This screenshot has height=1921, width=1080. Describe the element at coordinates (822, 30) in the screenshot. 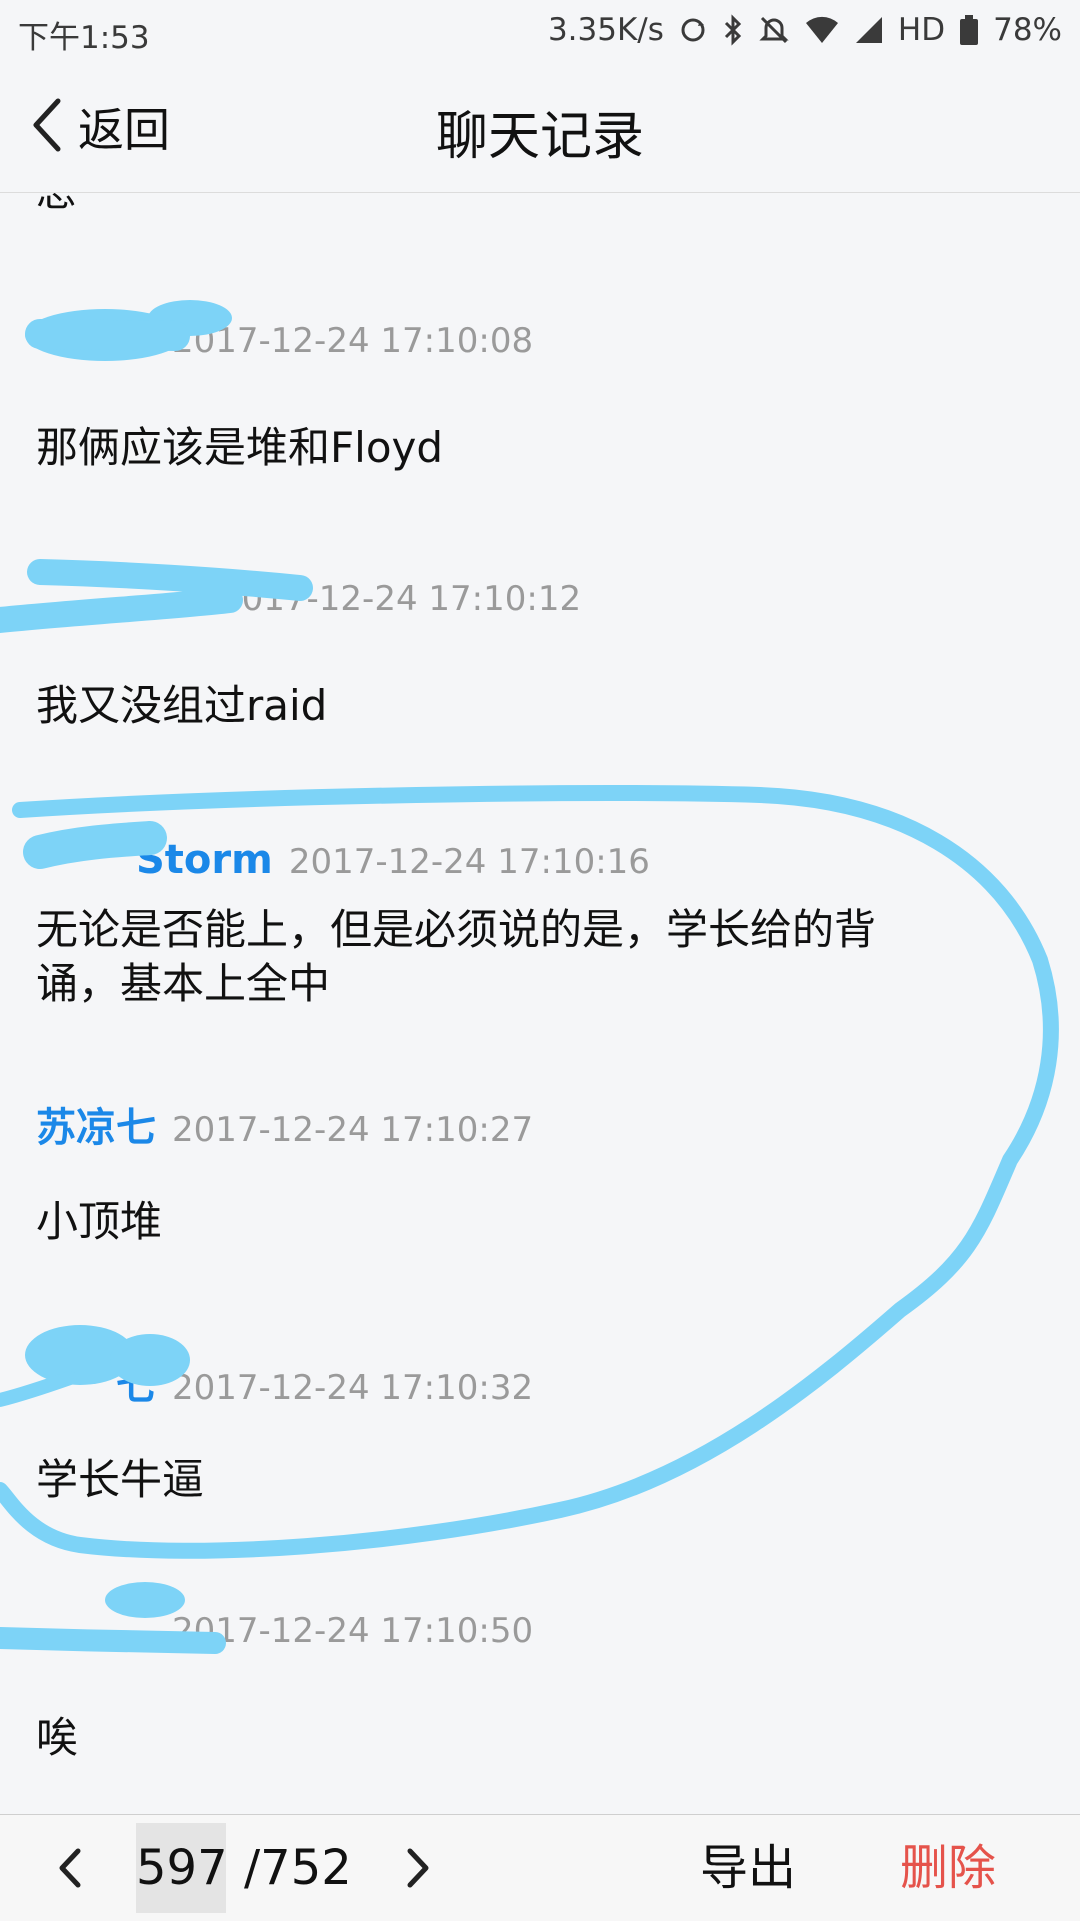

I see `wifi-icon` at that location.